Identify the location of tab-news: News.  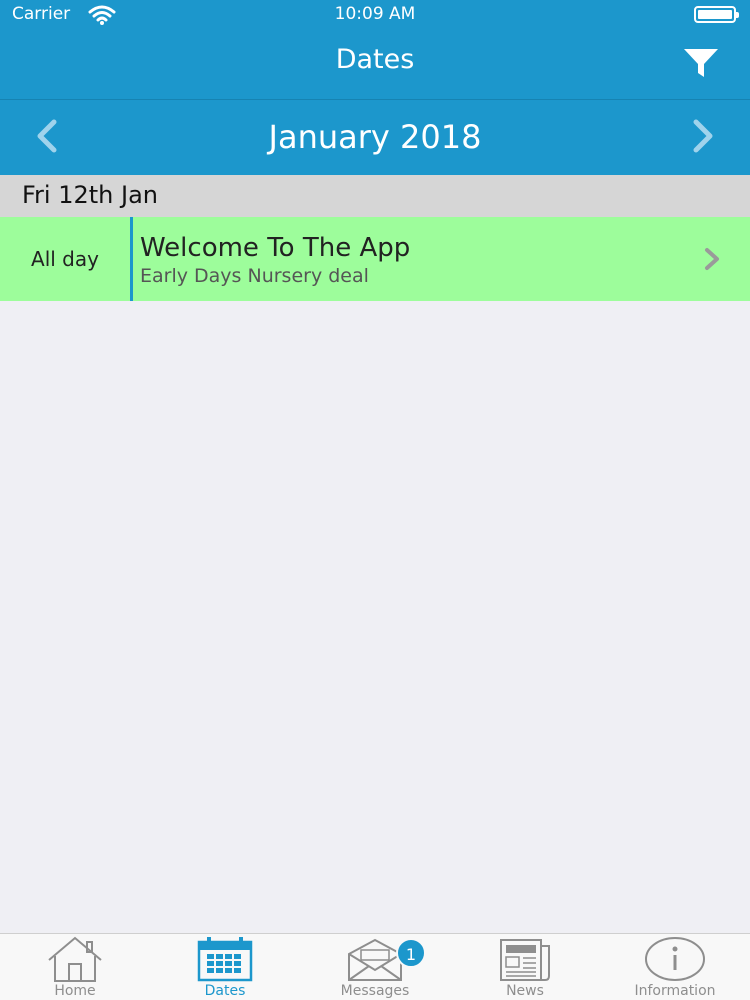
(525, 967).